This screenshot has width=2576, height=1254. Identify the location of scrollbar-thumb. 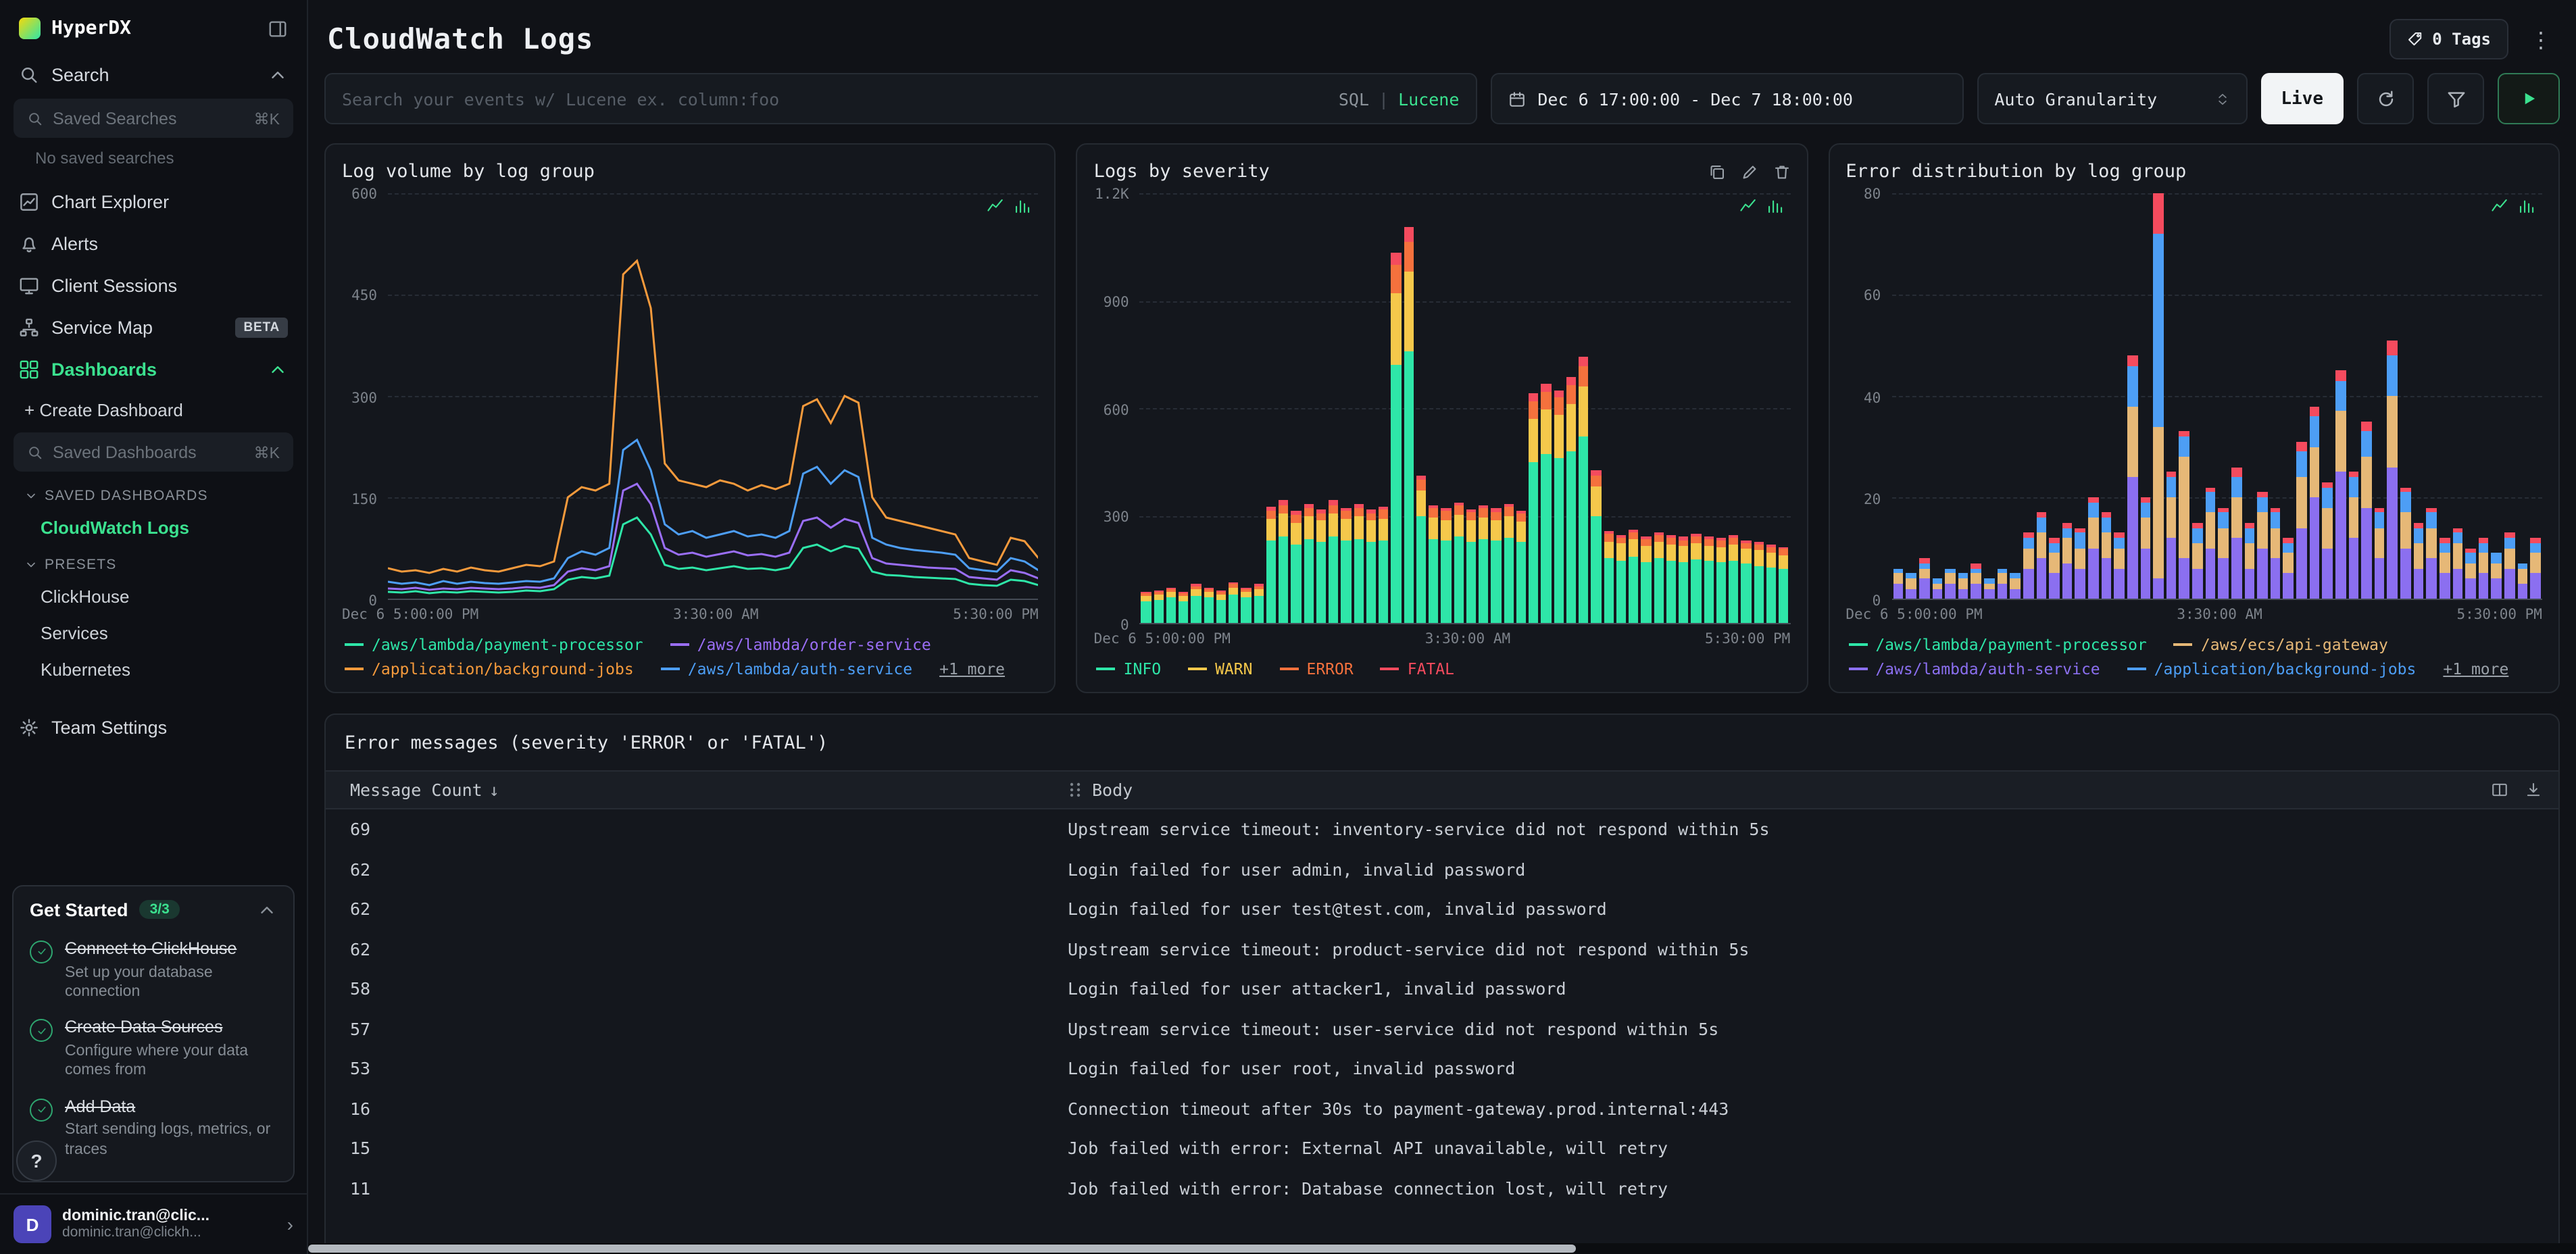
(942, 1249).